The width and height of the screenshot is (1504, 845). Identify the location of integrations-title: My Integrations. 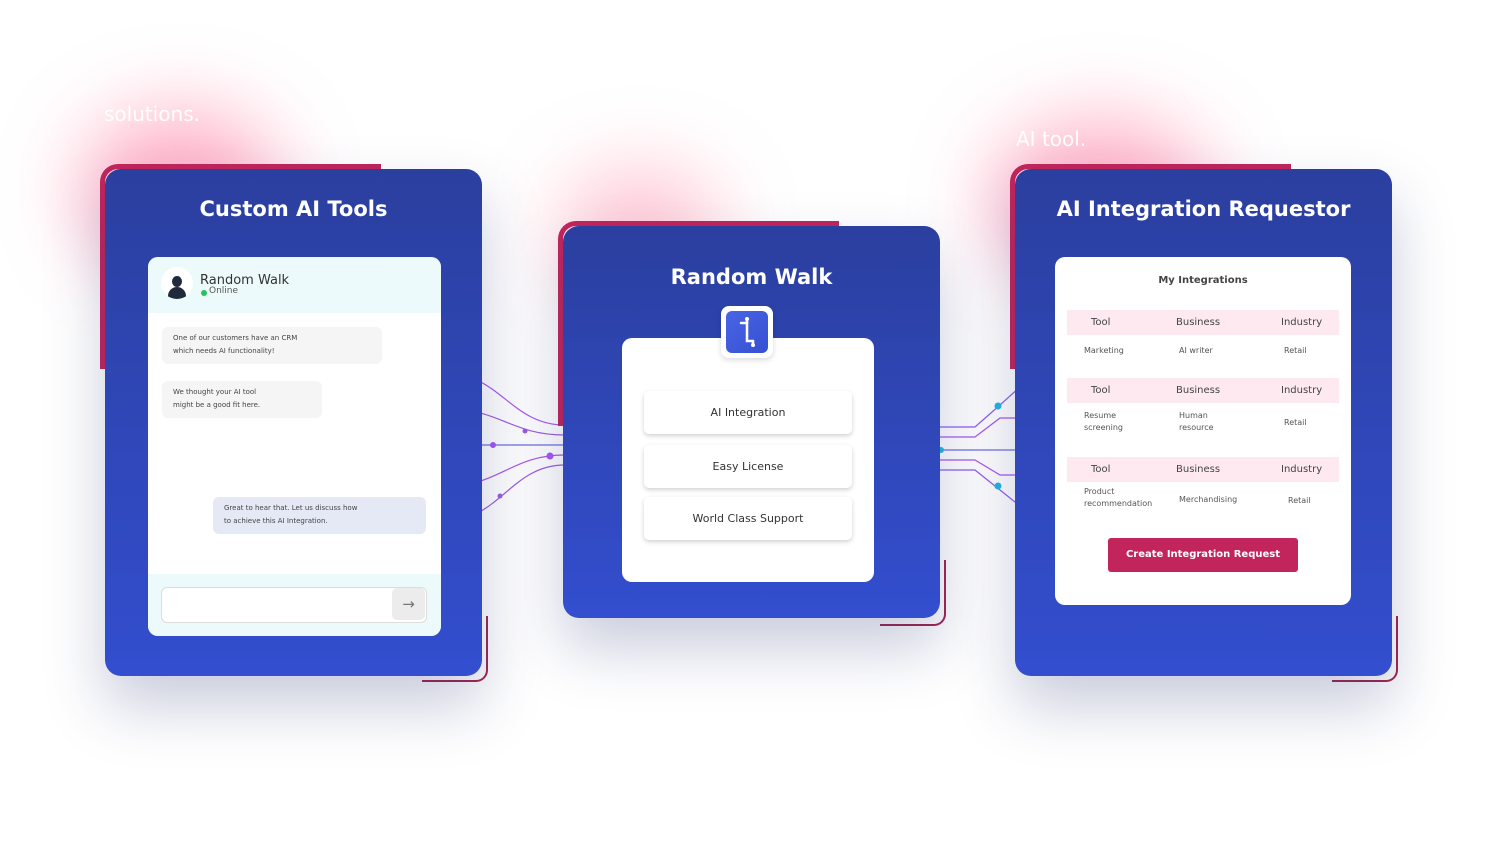
(1203, 280).